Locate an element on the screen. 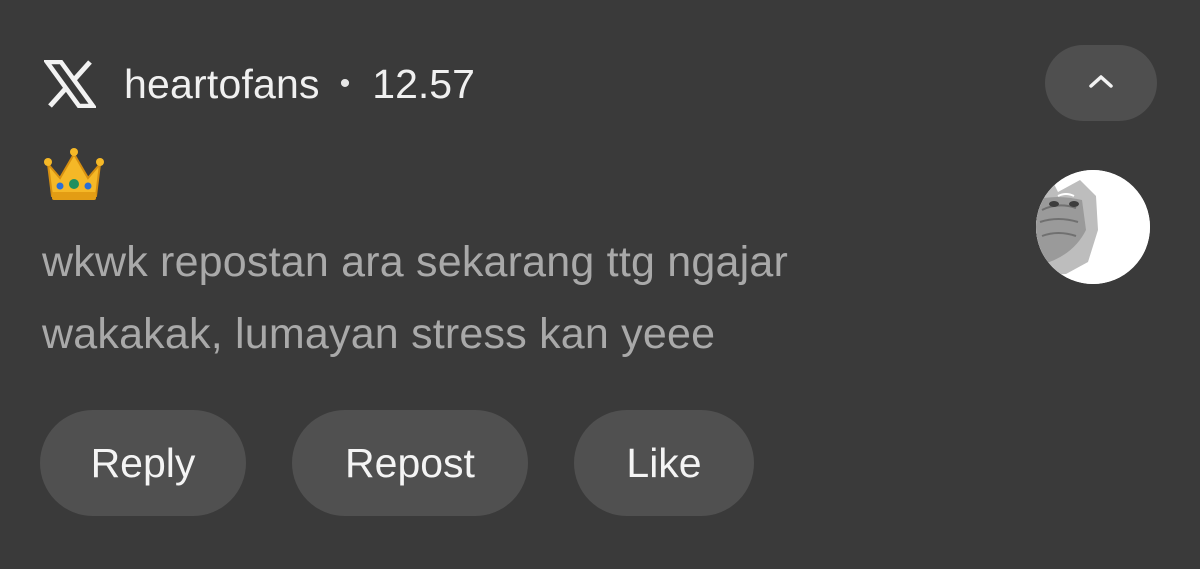  repost-button: Repost is located at coordinates (410, 463).